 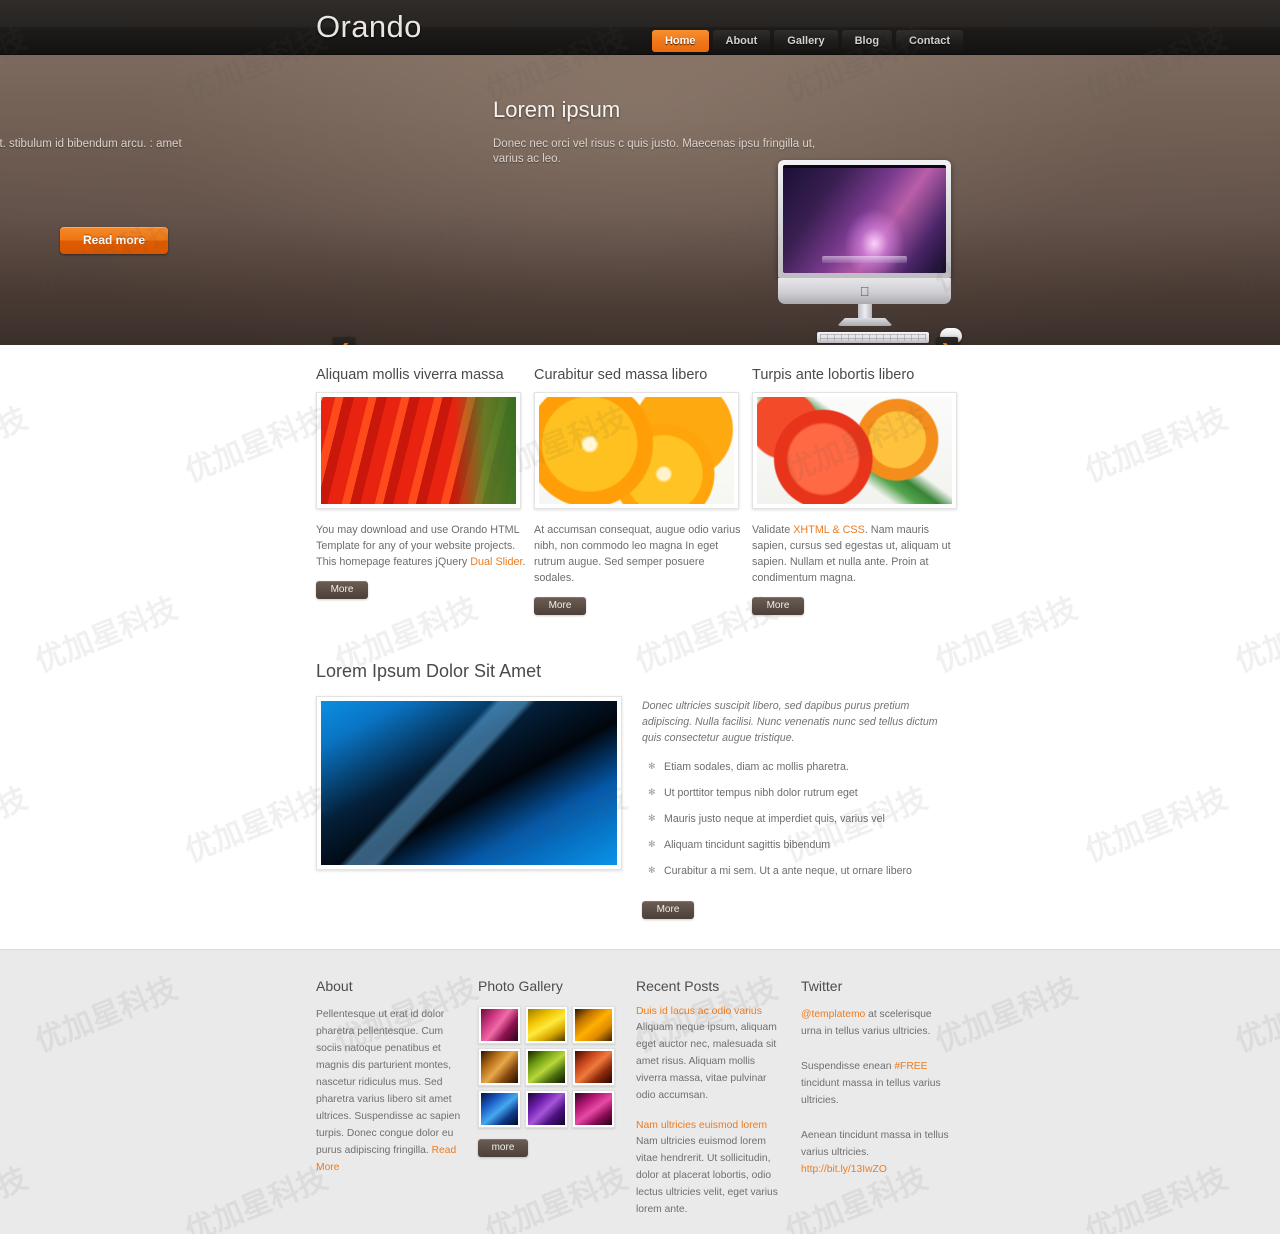 What do you see at coordinates (822, 986) in the screenshot?
I see `footer-twitter-title: Twitter` at bounding box center [822, 986].